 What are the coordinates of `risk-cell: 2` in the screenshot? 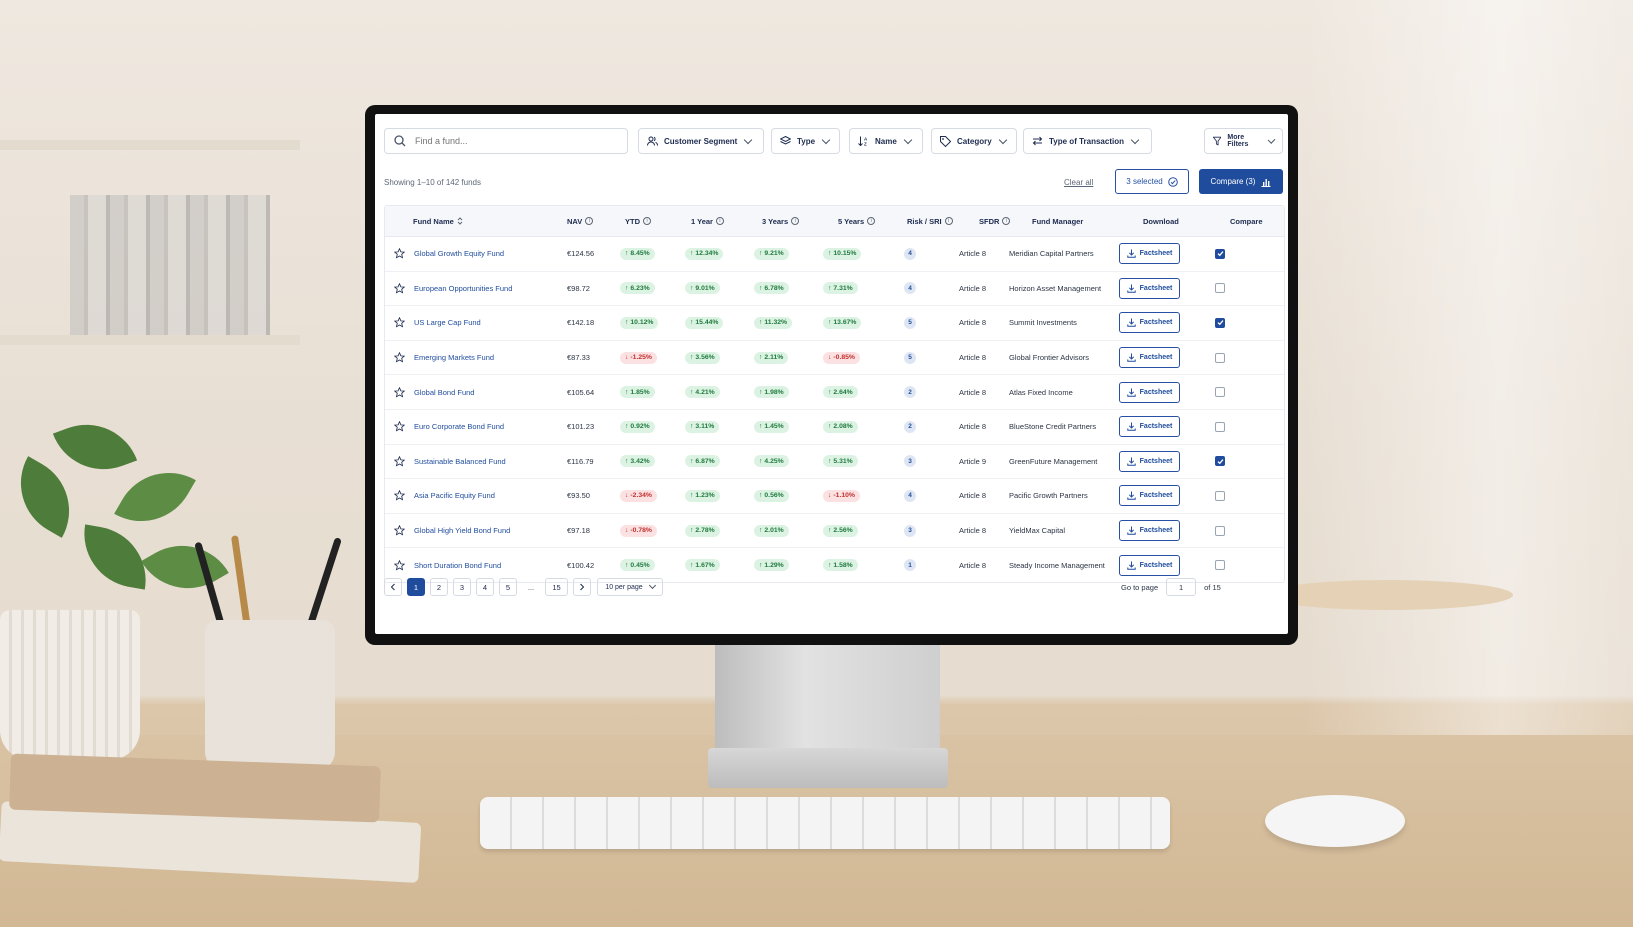 It's located at (910, 427).